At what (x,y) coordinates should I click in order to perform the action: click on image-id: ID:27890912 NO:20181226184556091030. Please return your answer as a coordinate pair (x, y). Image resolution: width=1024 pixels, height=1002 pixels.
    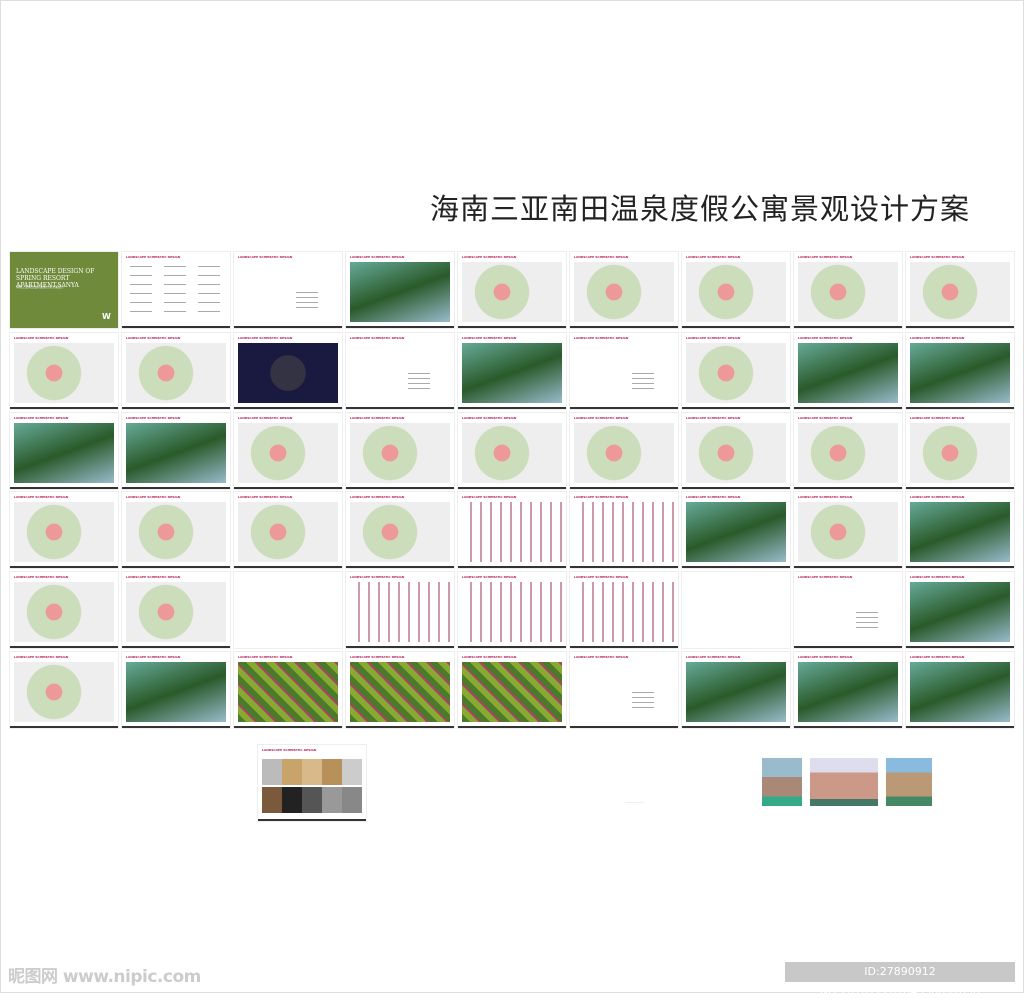
    Looking at the image, I should click on (900, 980).